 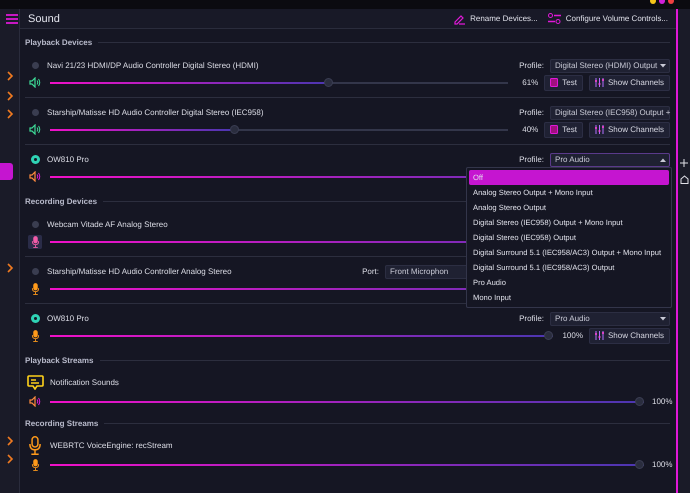 I want to click on volume-reading: 61%, so click(x=529, y=82).